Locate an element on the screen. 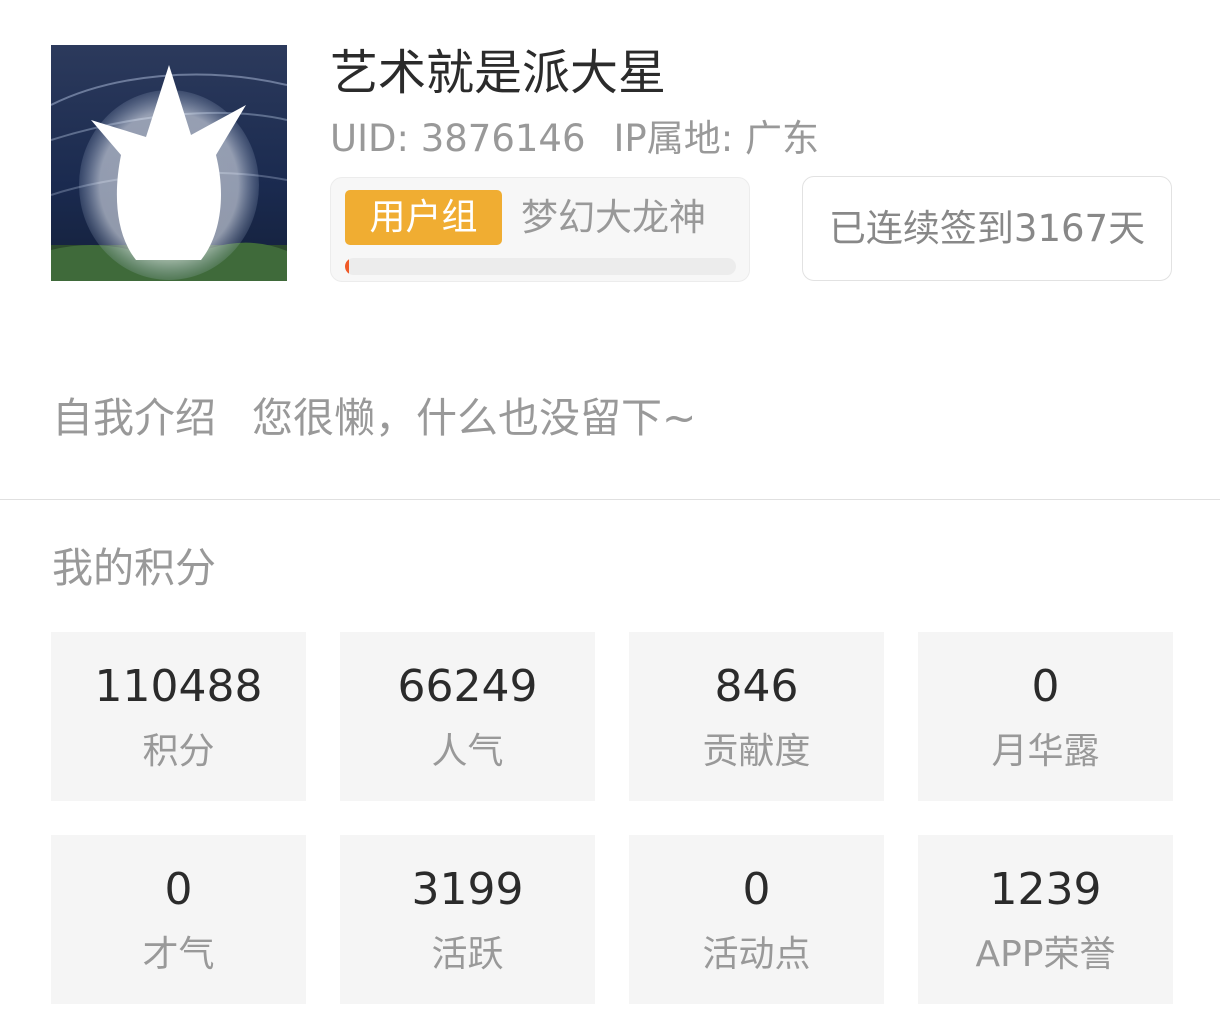 This screenshot has width=1220, height=1034. self-intro: 自我介绍 您很懒，什么也没留下~ is located at coordinates (374, 418).